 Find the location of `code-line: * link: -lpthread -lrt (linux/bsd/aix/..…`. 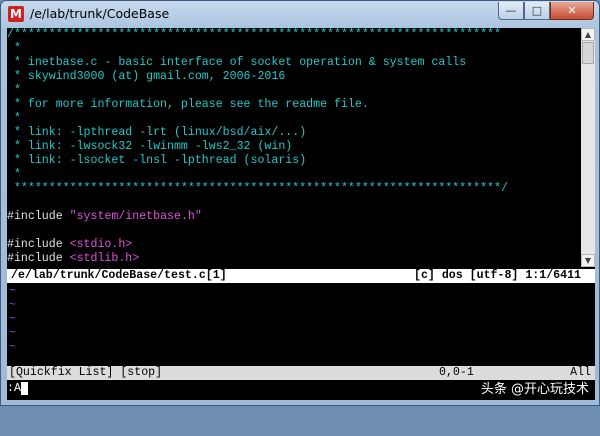

code-line: * link: -lpthread -lrt (linux/bsd/aix/..… is located at coordinates (293, 133).